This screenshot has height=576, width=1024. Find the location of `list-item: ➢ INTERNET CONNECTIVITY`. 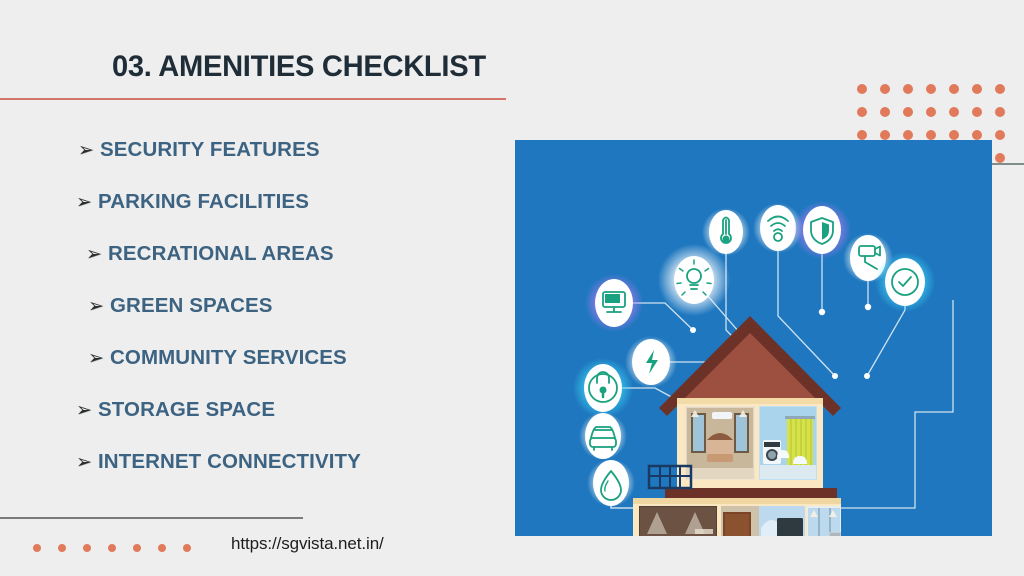

list-item: ➢ INTERNET CONNECTIVITY is located at coordinates (250, 462).